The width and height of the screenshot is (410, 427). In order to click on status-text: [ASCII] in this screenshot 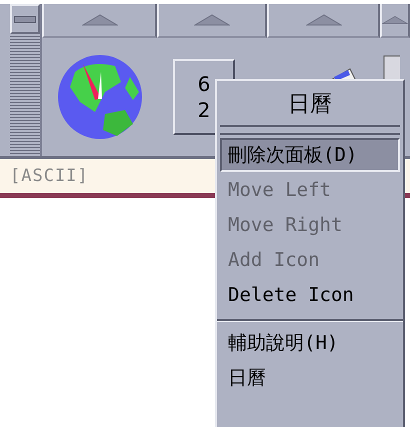, I will do `click(49, 176)`.